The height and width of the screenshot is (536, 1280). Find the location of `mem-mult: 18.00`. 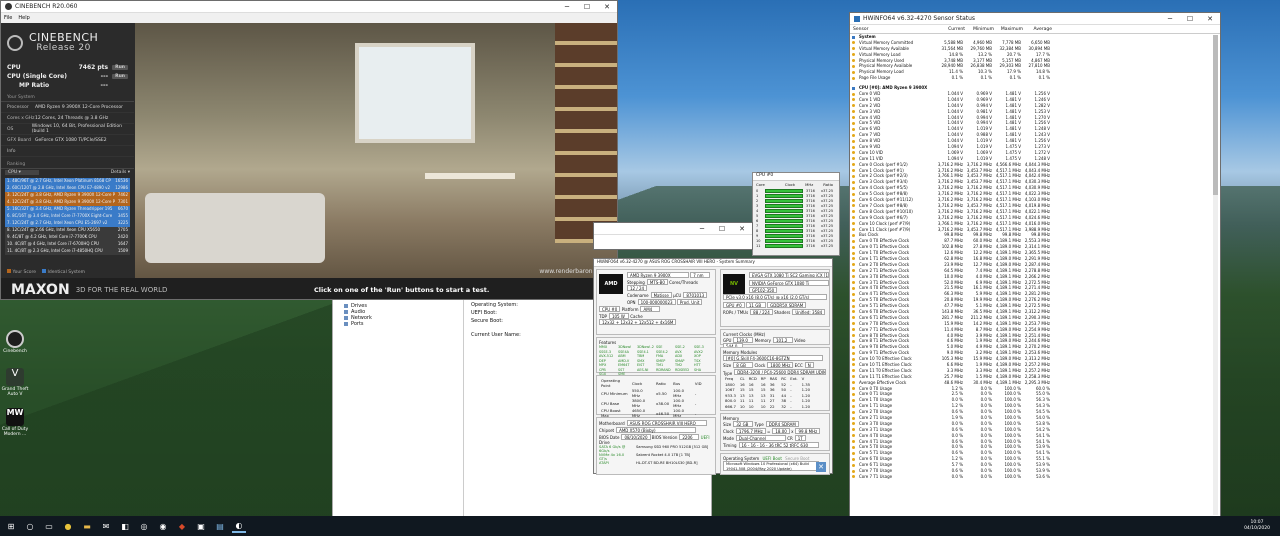

mem-mult: 18.00 is located at coordinates (781, 431).